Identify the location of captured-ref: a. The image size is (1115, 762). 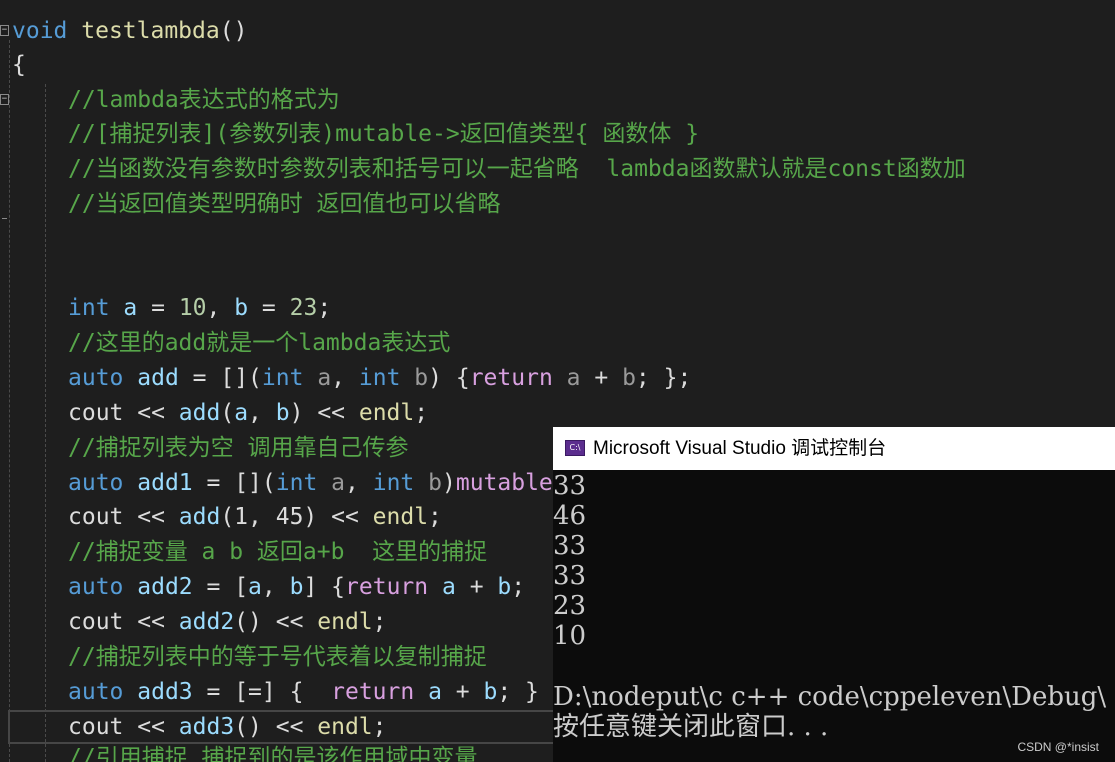
(435, 692).